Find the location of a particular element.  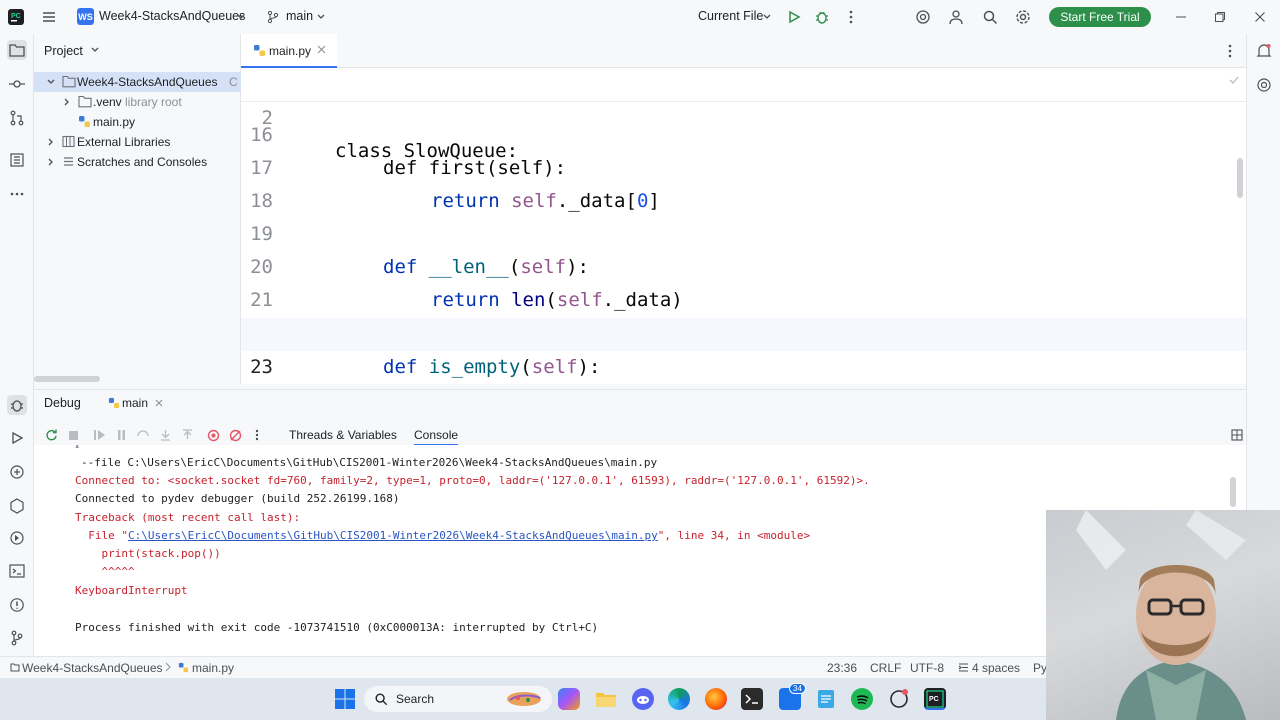

services-icon is located at coordinates (17, 538).